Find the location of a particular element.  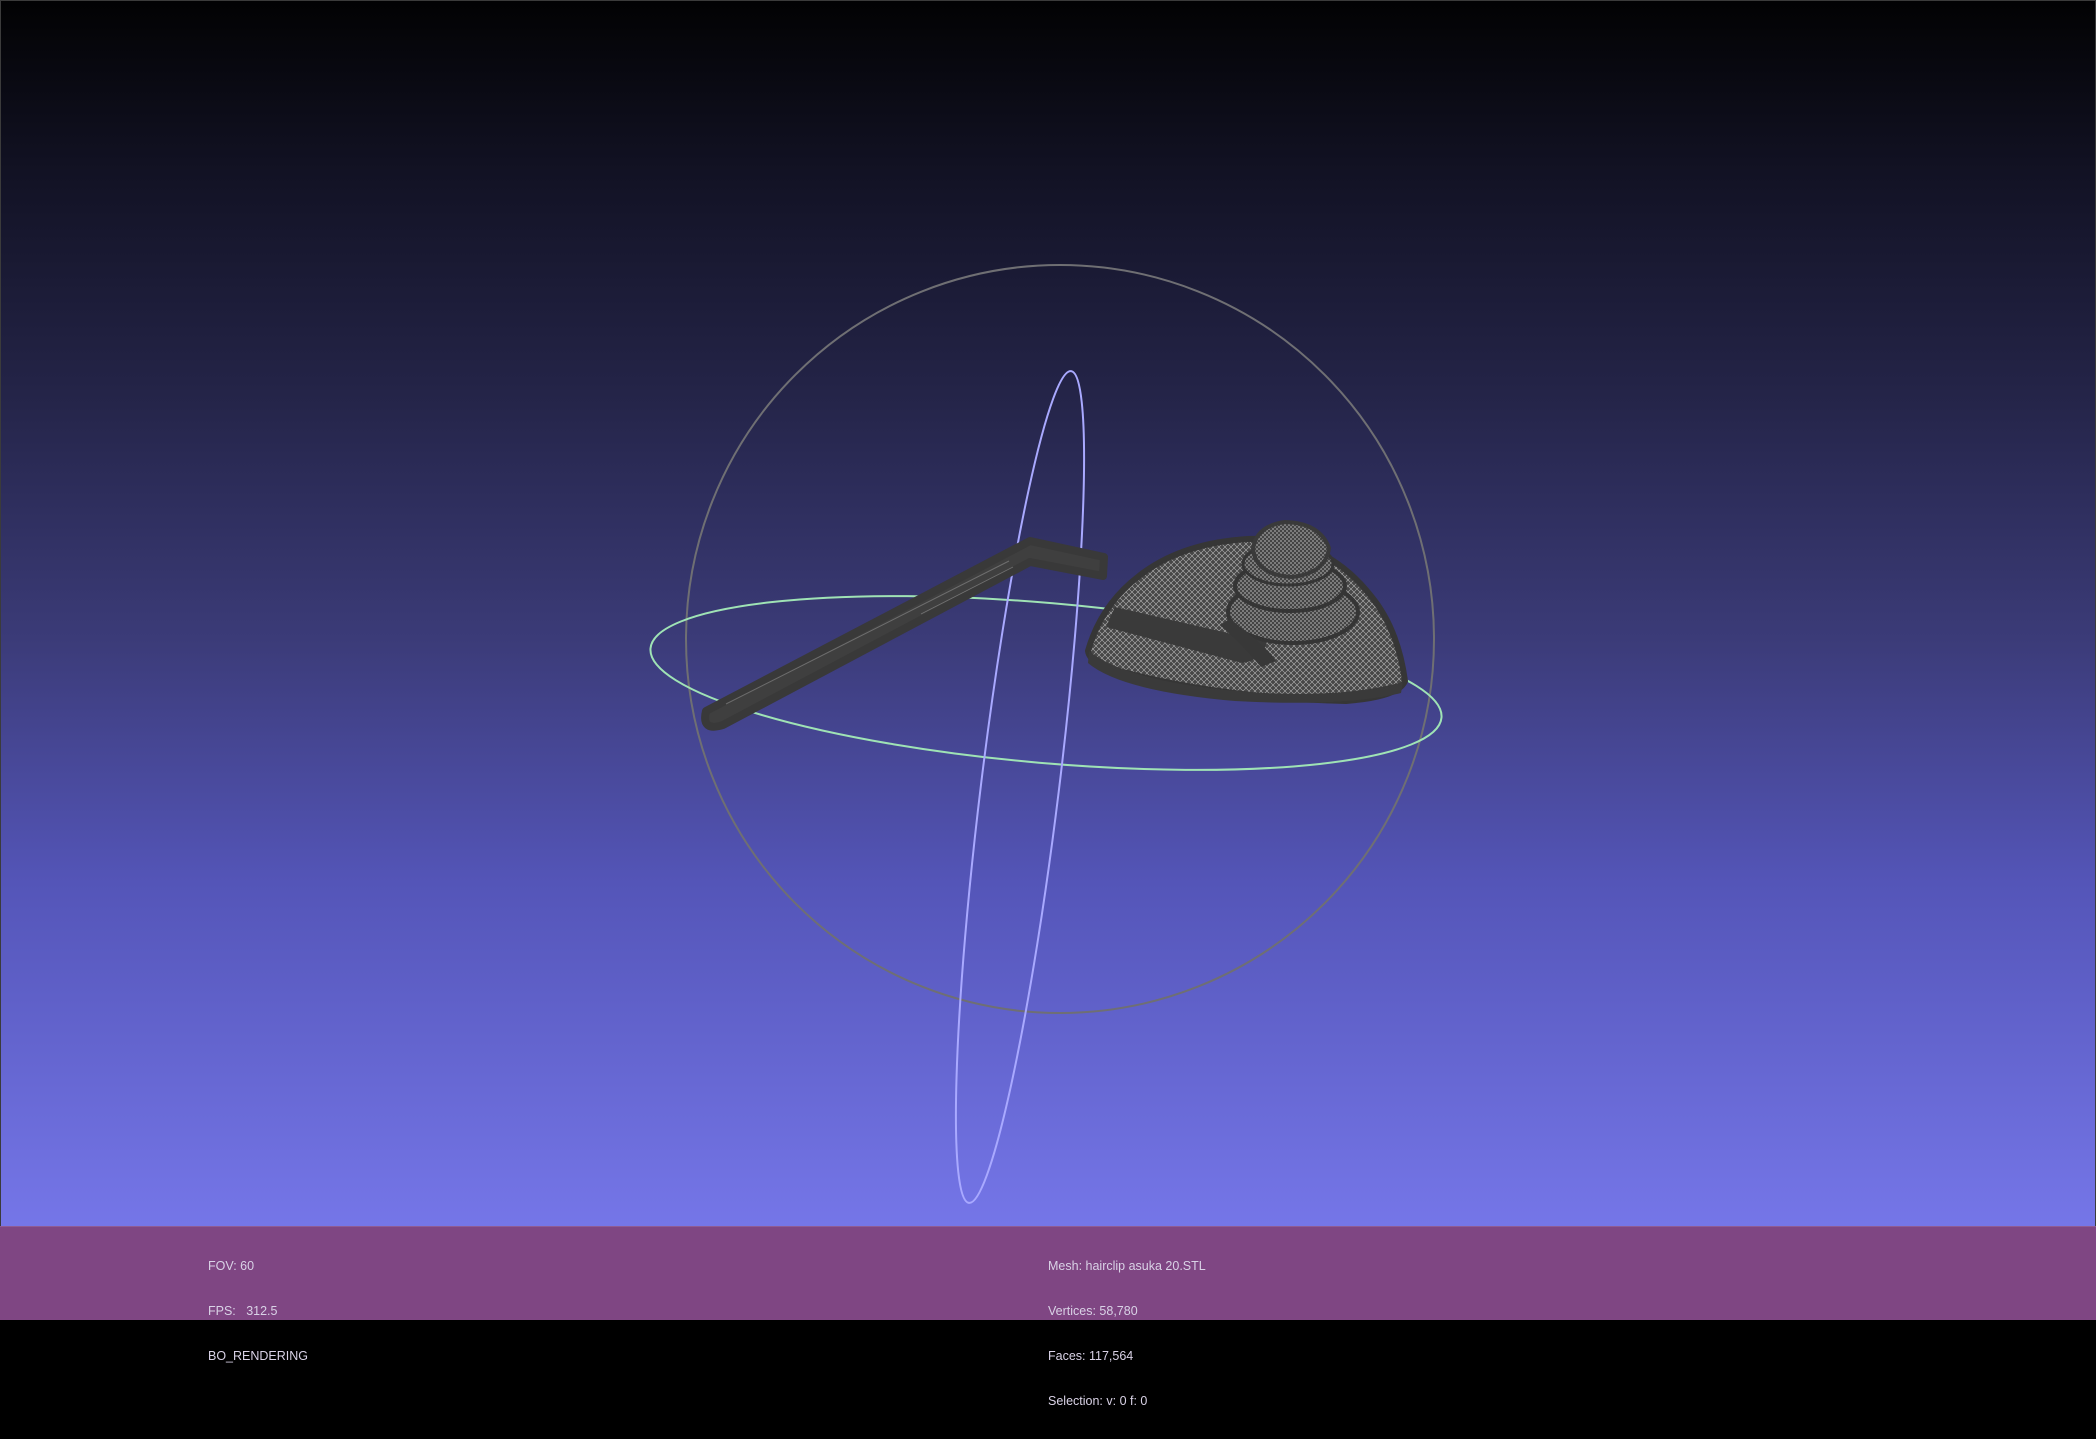

selection-label: Selection: v: 0 f: 0 is located at coordinates (1098, 1401).